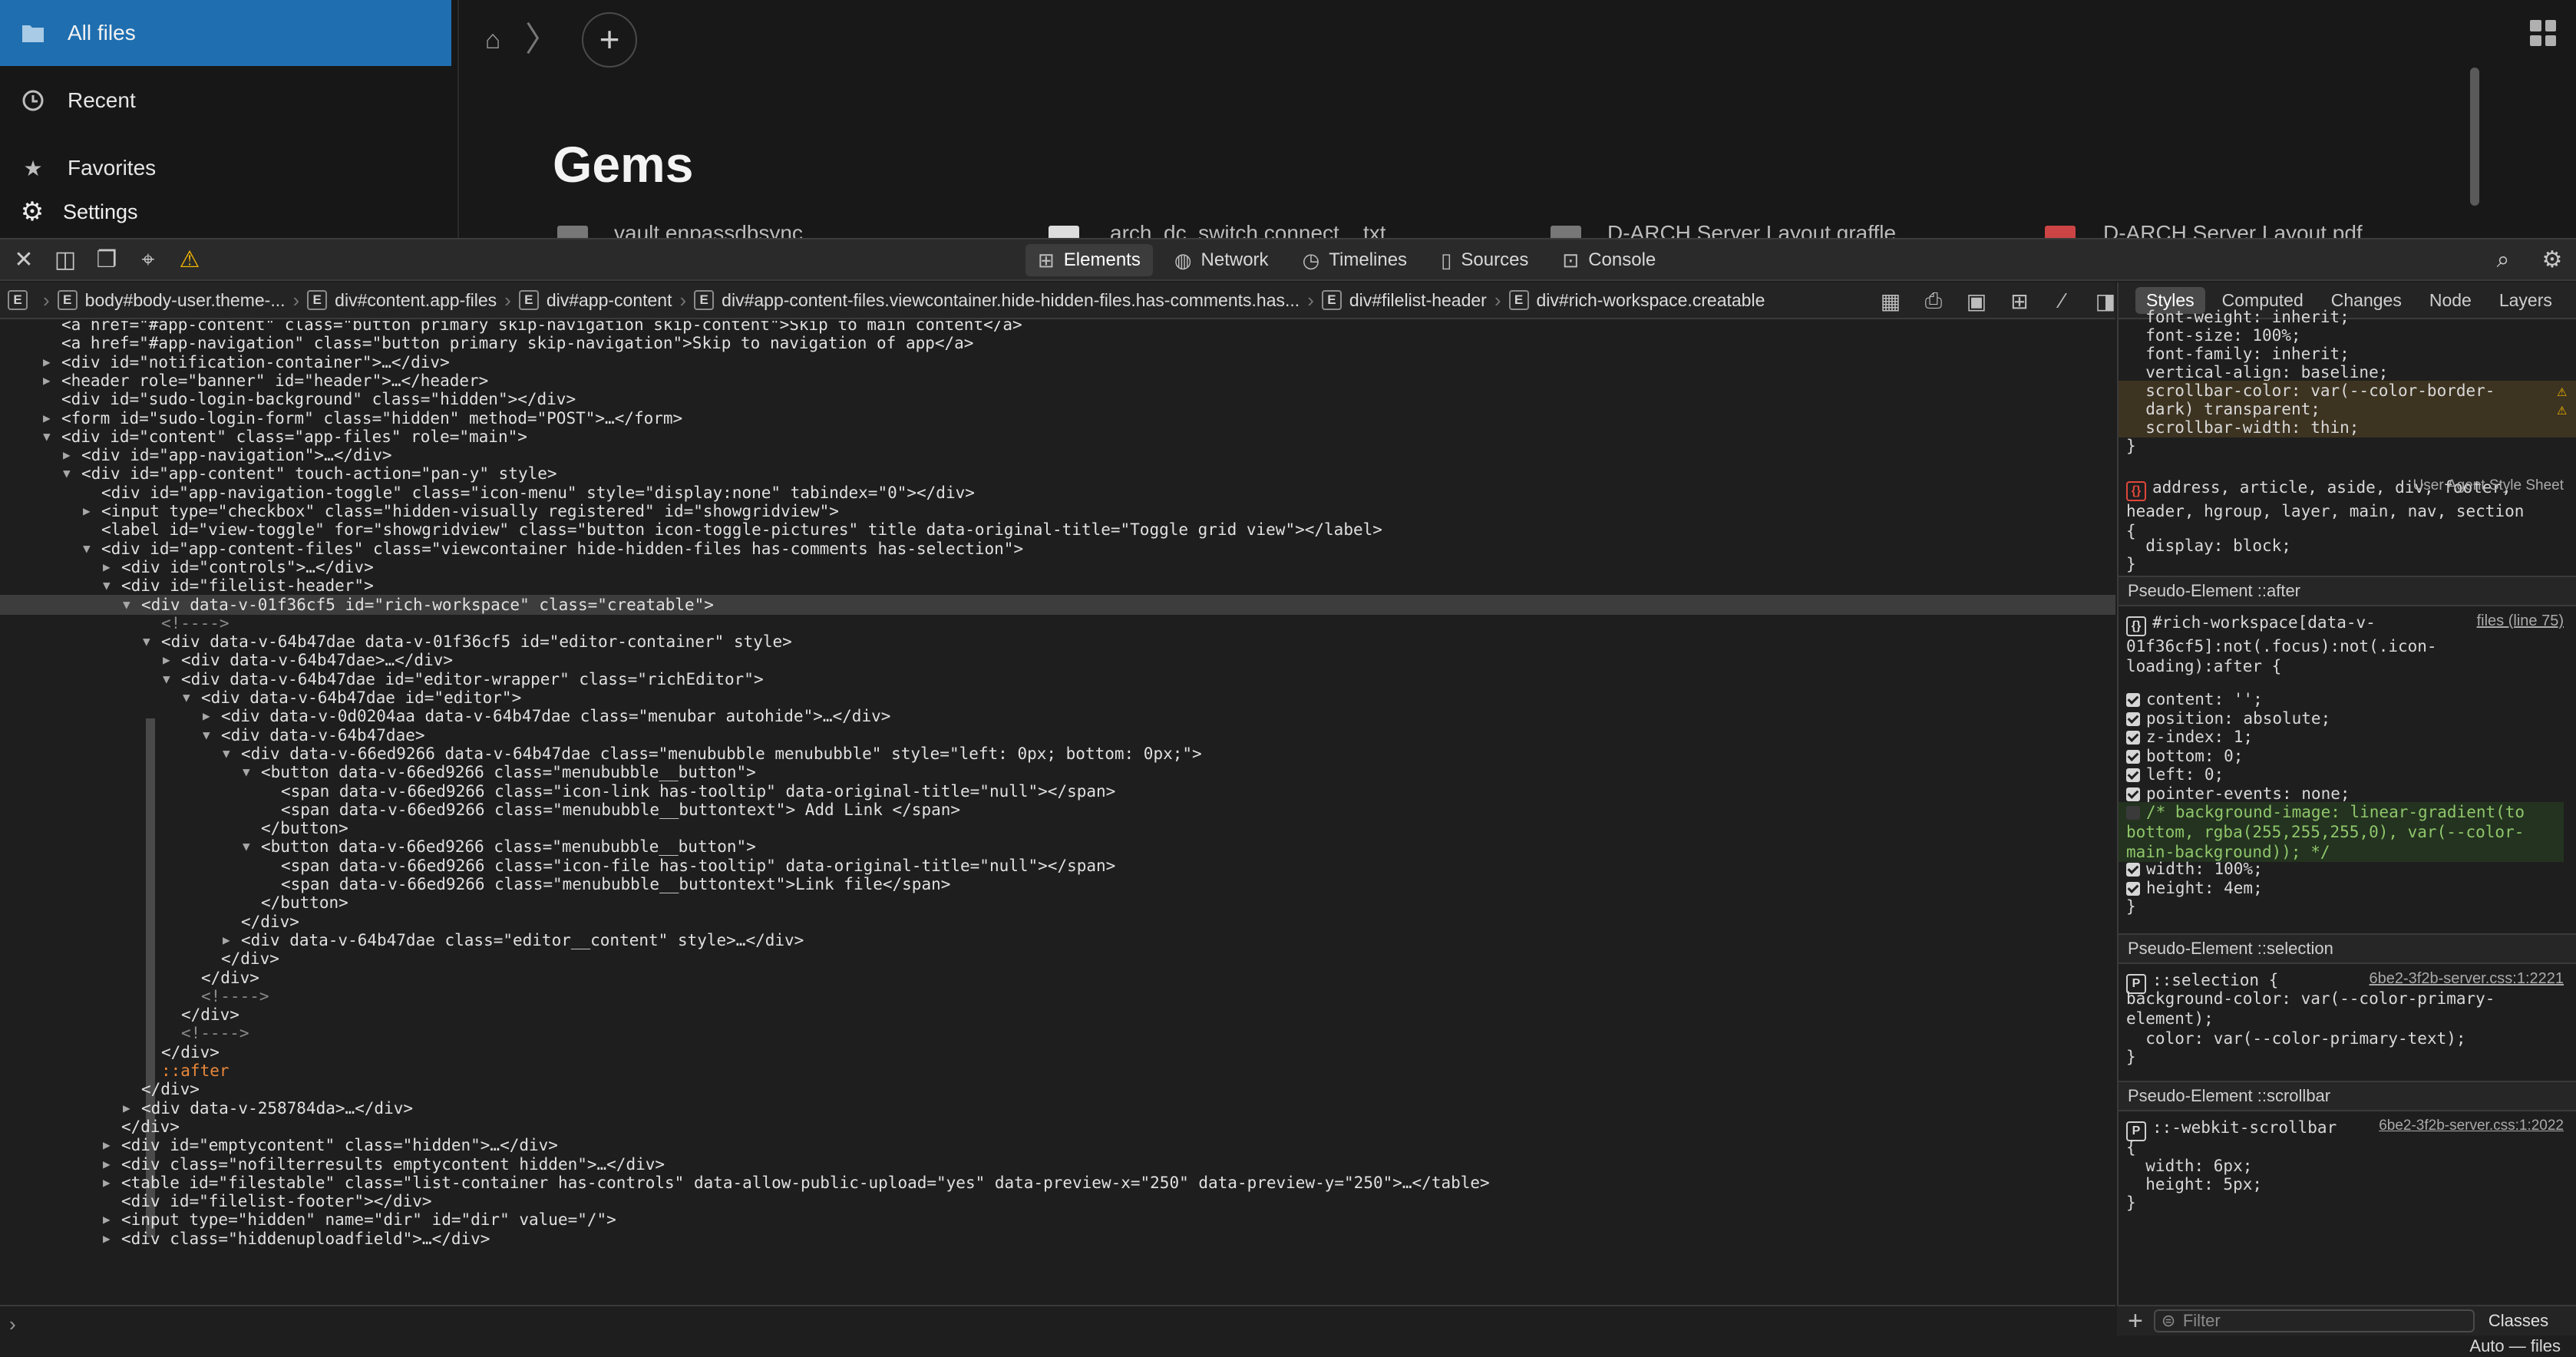 This screenshot has width=2576, height=1357. Describe the element at coordinates (1057, 996) in the screenshot. I see `dom-node: <!---->` at that location.